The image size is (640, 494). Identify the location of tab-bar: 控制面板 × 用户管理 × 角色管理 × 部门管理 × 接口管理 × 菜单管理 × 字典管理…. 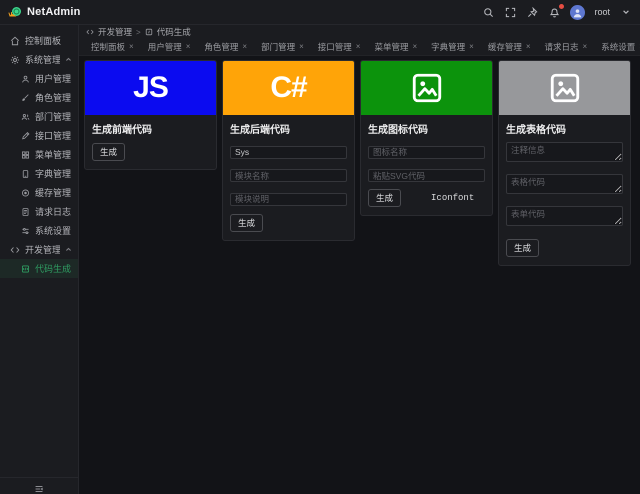
(359, 47).